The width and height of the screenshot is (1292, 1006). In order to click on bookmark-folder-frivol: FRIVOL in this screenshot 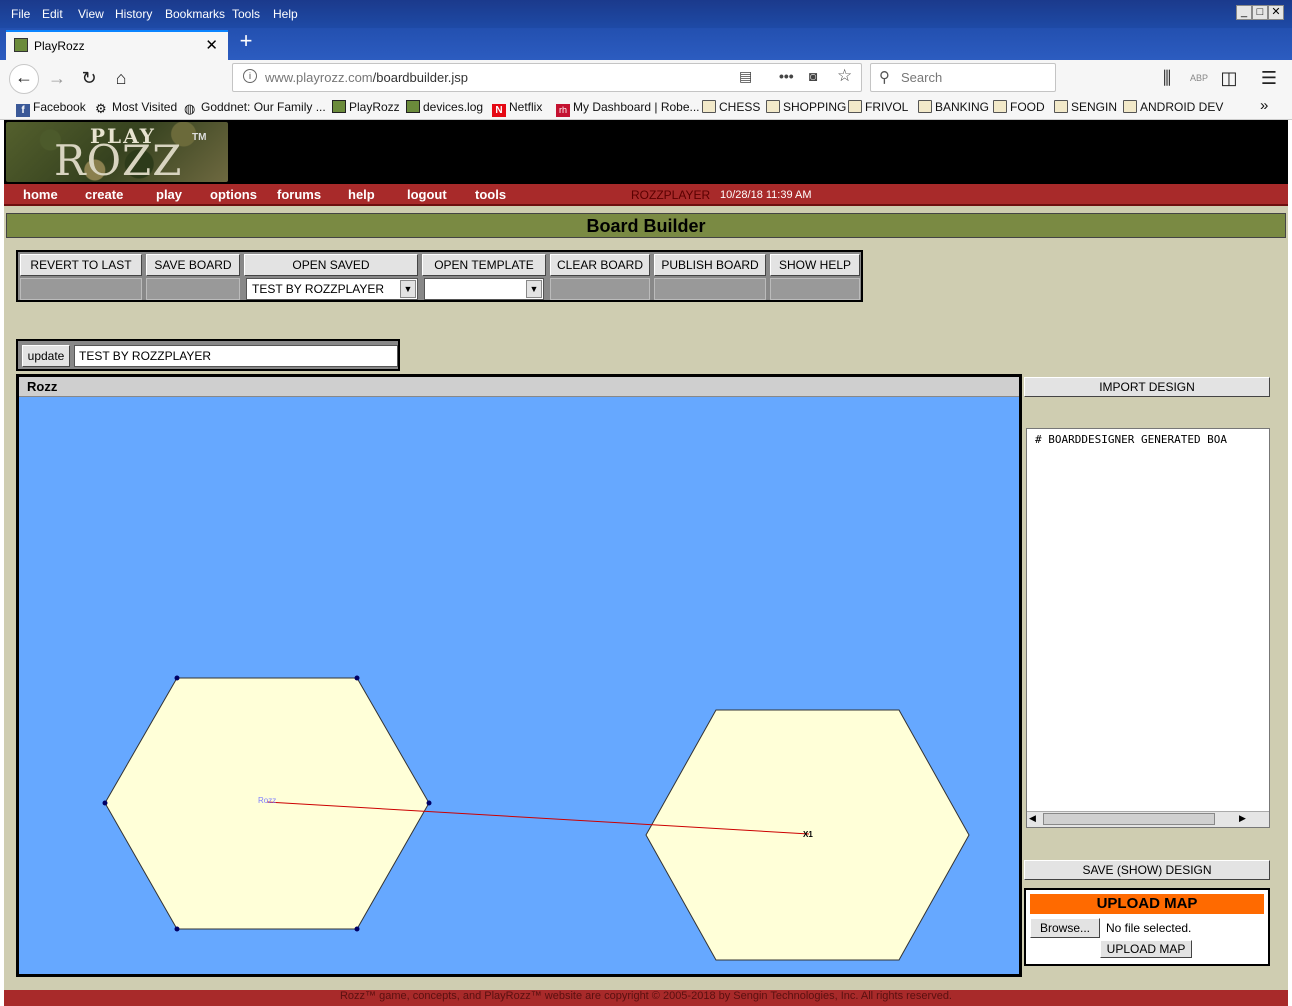, I will do `click(878, 107)`.